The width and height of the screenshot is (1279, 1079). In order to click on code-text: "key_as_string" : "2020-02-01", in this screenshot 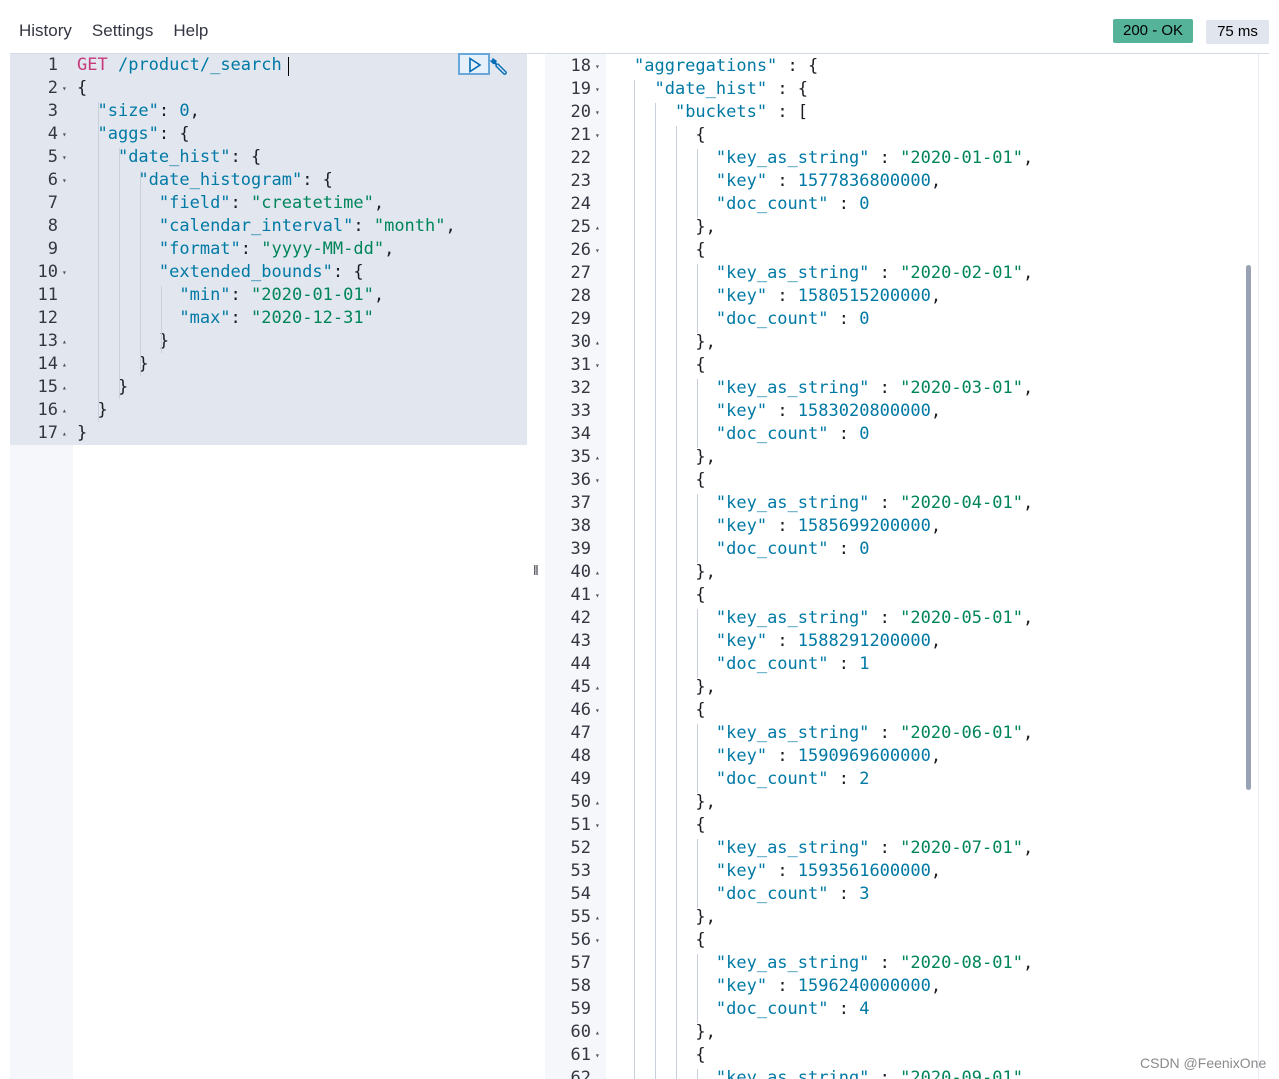, I will do `click(833, 273)`.